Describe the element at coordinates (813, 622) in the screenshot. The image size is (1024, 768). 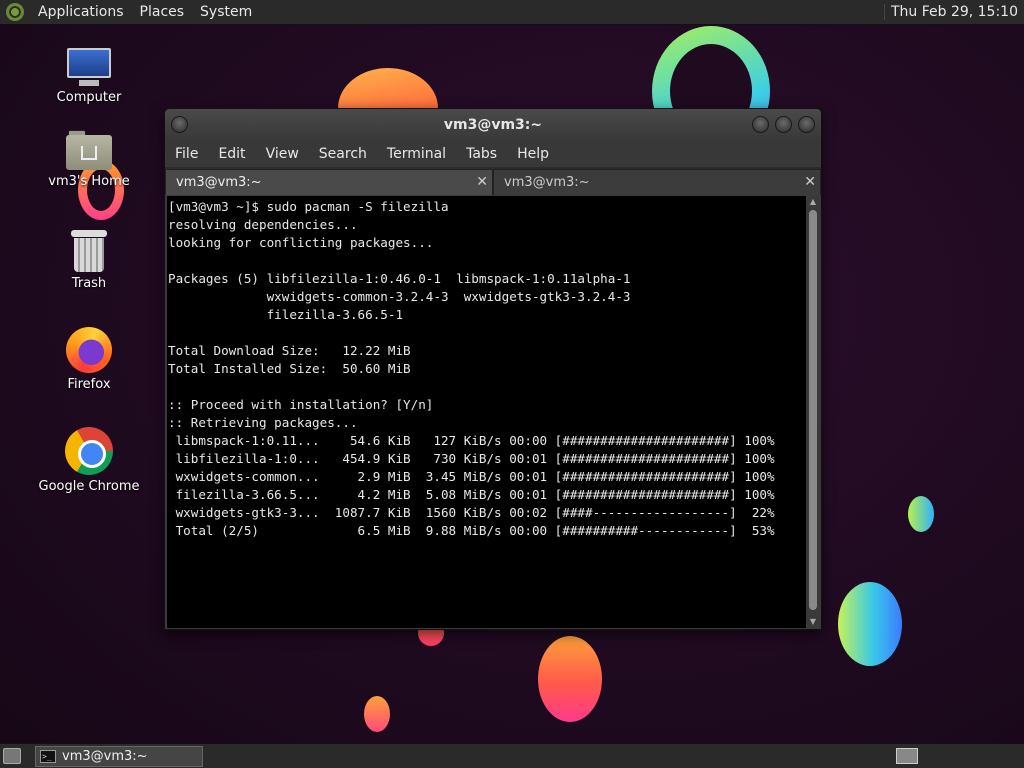
I see `scroll-down-icon: ▼` at that location.